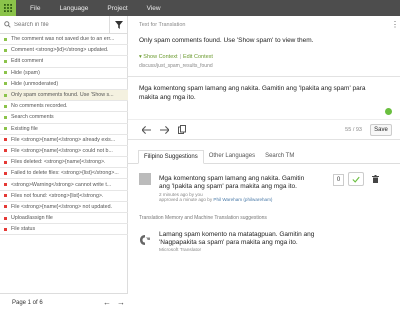 The width and height of the screenshot is (400, 311). I want to click on accept-button, so click(356, 179).